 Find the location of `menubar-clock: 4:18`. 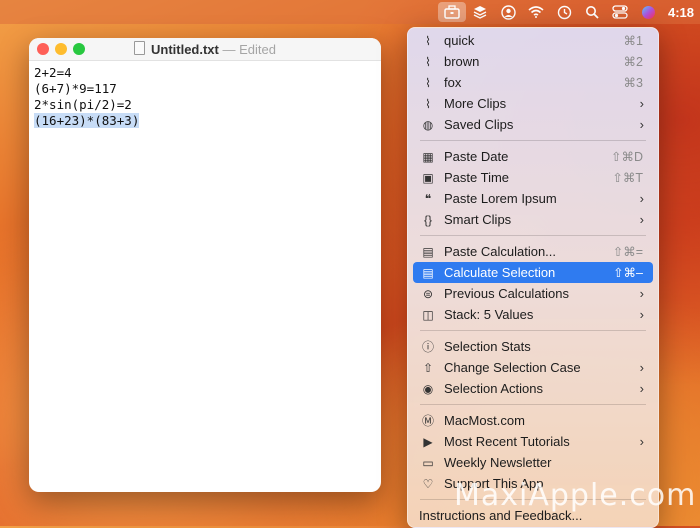

menubar-clock: 4:18 is located at coordinates (681, 12).